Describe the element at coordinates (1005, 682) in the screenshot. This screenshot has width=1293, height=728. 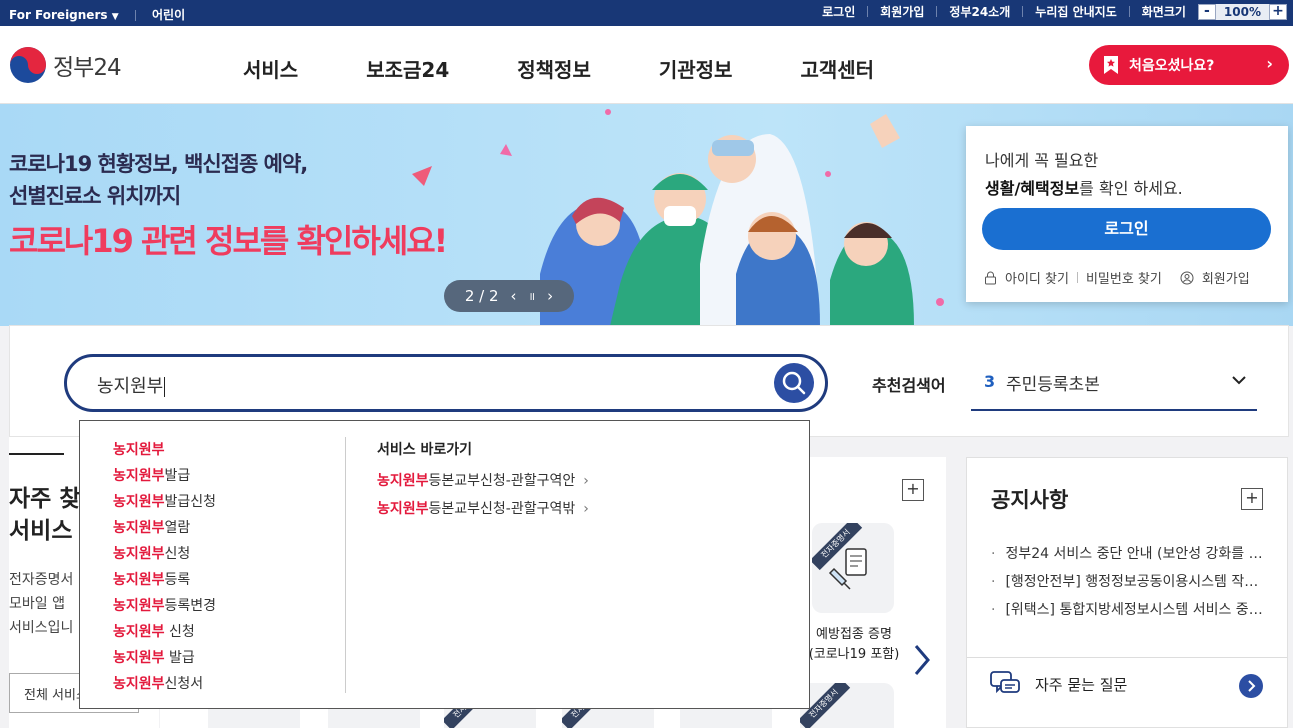
I see `chat-bubbles-icon` at that location.